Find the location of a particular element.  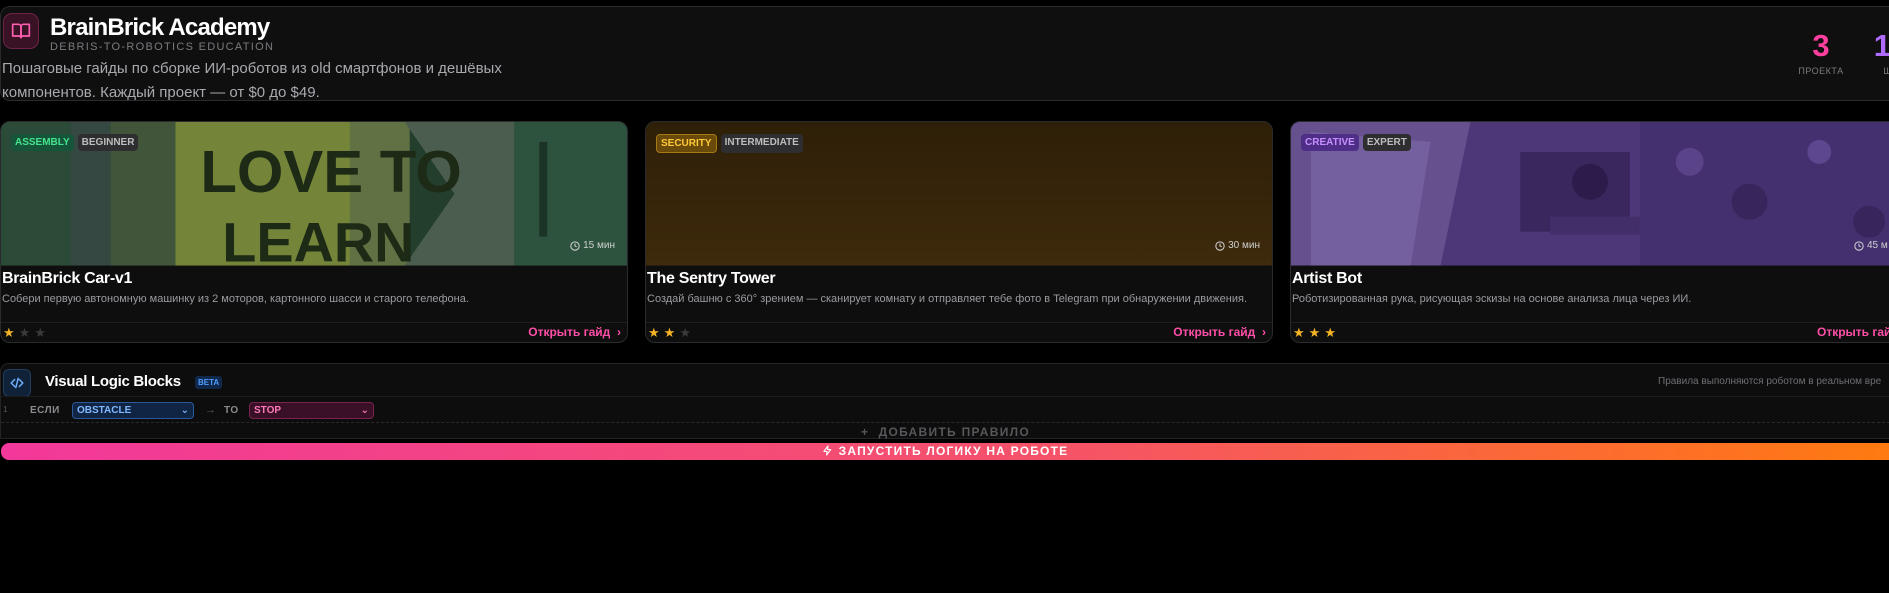

code-icon-box is located at coordinates (17, 383).